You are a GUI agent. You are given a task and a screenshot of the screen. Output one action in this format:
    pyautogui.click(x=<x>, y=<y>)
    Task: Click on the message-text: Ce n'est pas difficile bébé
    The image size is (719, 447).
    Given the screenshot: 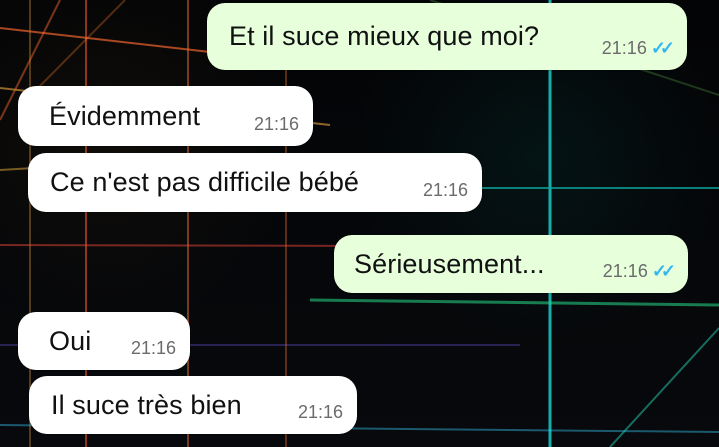 What is the action you would take?
    pyautogui.click(x=205, y=182)
    